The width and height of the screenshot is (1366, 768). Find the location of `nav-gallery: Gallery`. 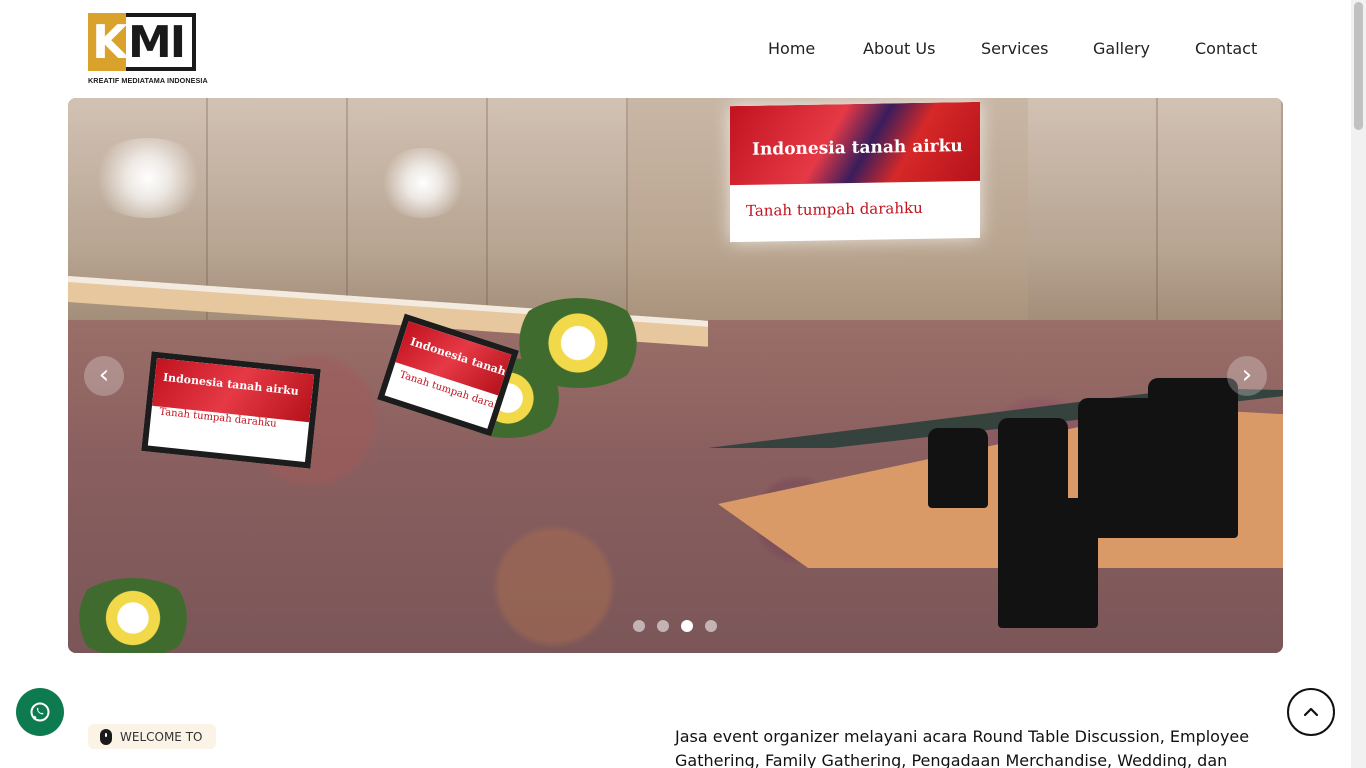

nav-gallery: Gallery is located at coordinates (1121, 49).